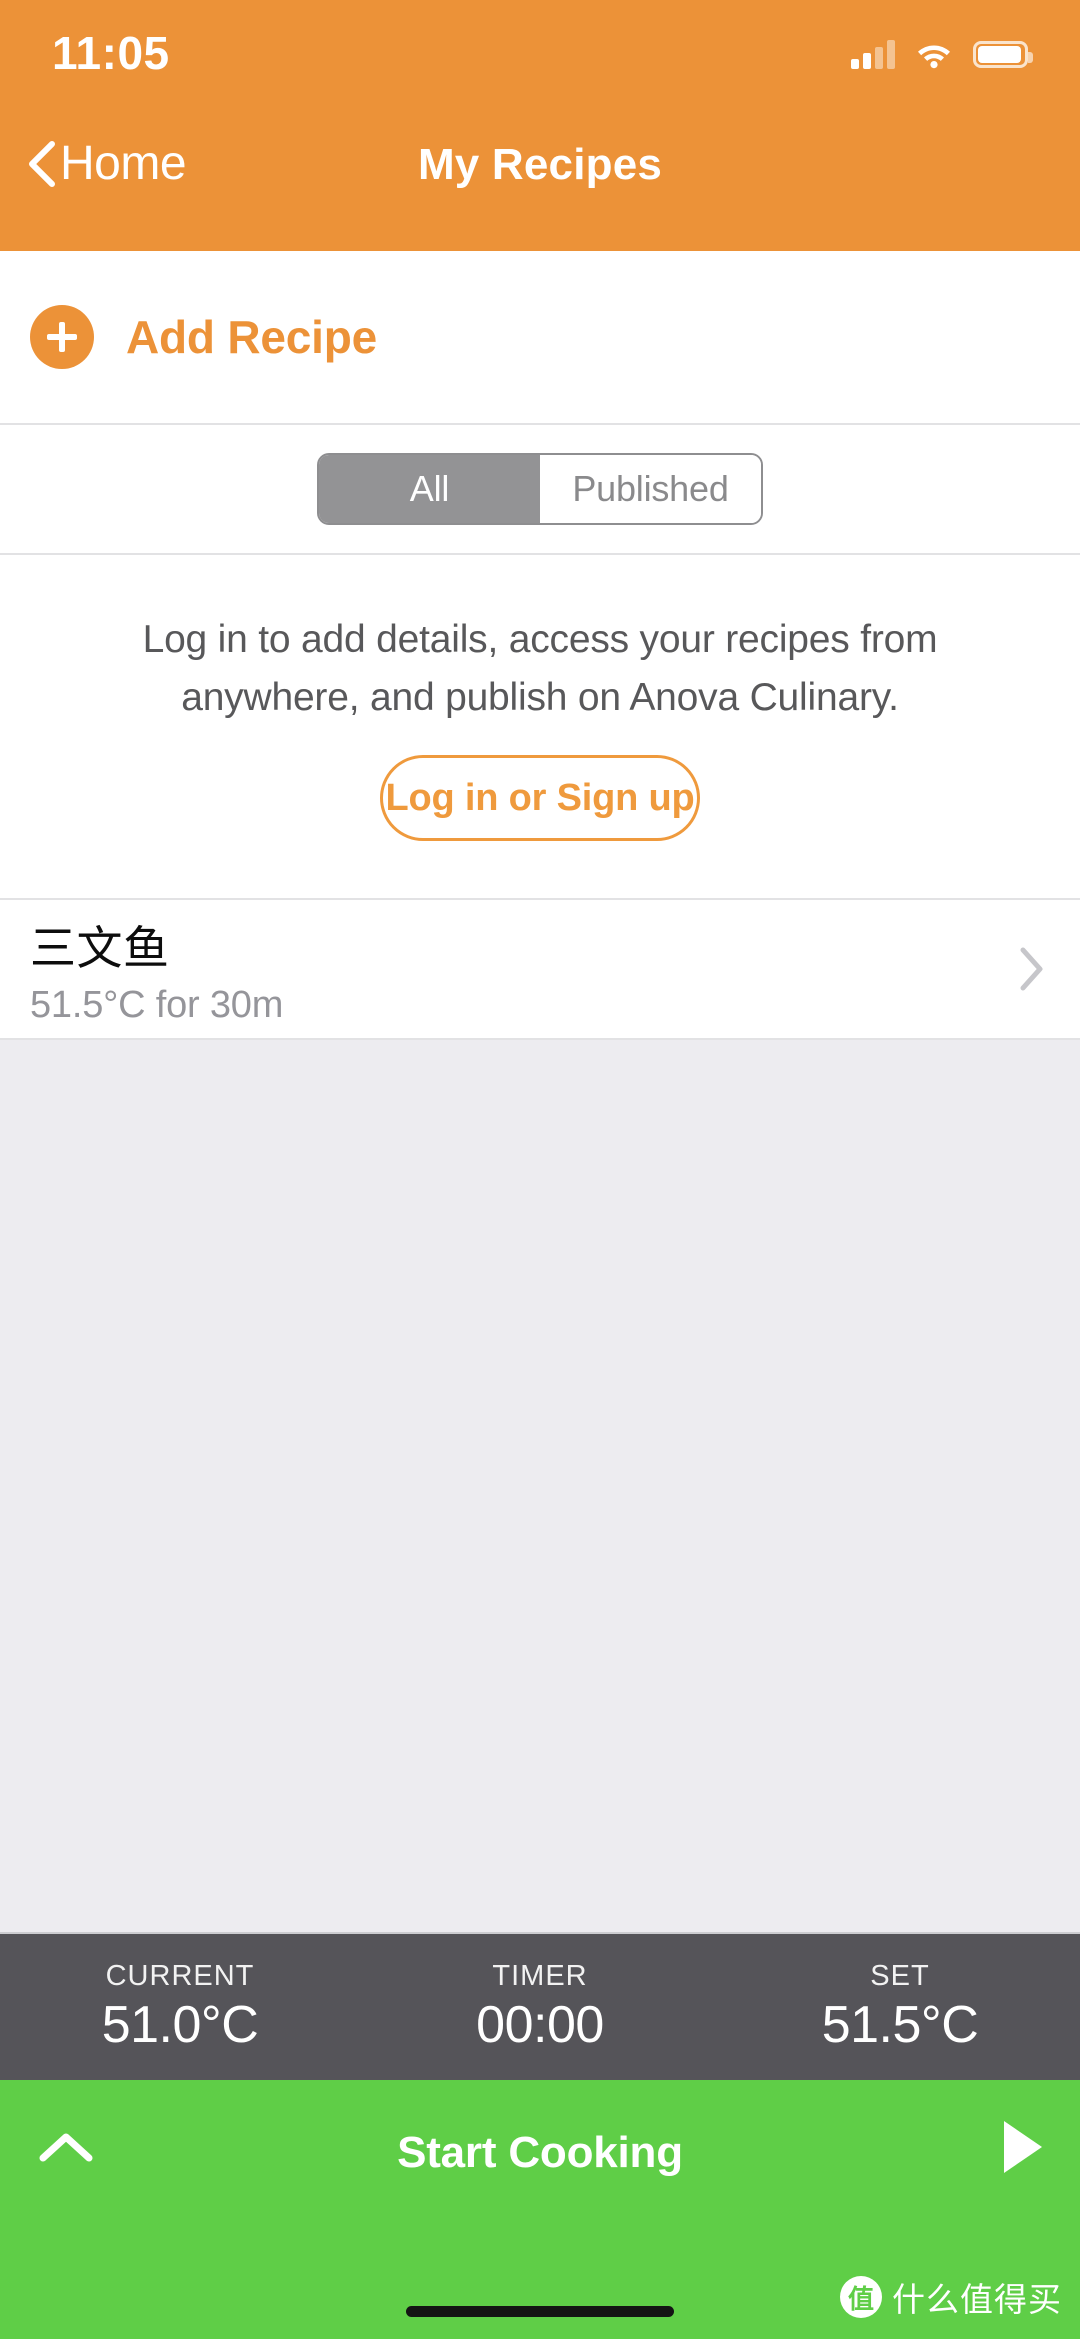 This screenshot has width=1080, height=2339. I want to click on status-current-temperature: CURRENT 51.0°C, so click(180, 2007).